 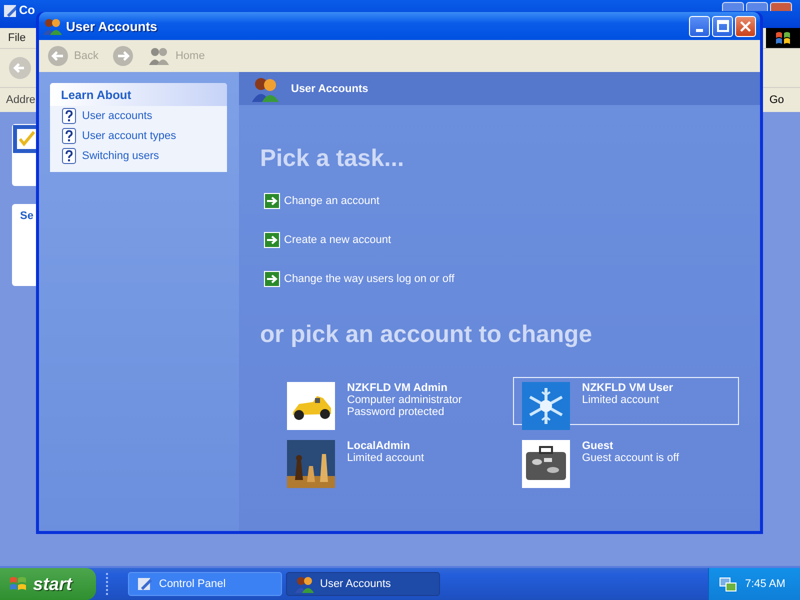 What do you see at coordinates (728, 584) in the screenshot?
I see `network-icon` at bounding box center [728, 584].